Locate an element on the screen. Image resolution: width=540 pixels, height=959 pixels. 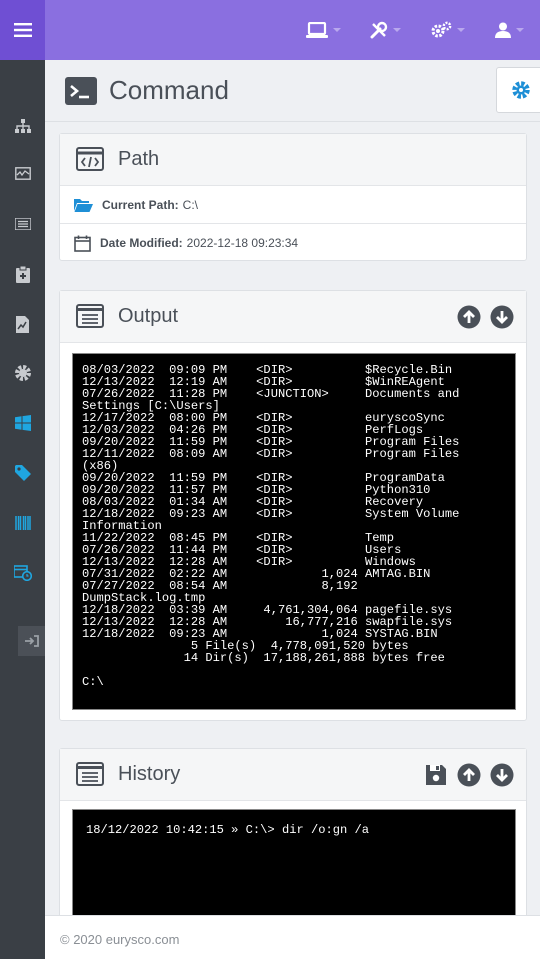
footer: © 2020 eurysco.com is located at coordinates (292, 937).